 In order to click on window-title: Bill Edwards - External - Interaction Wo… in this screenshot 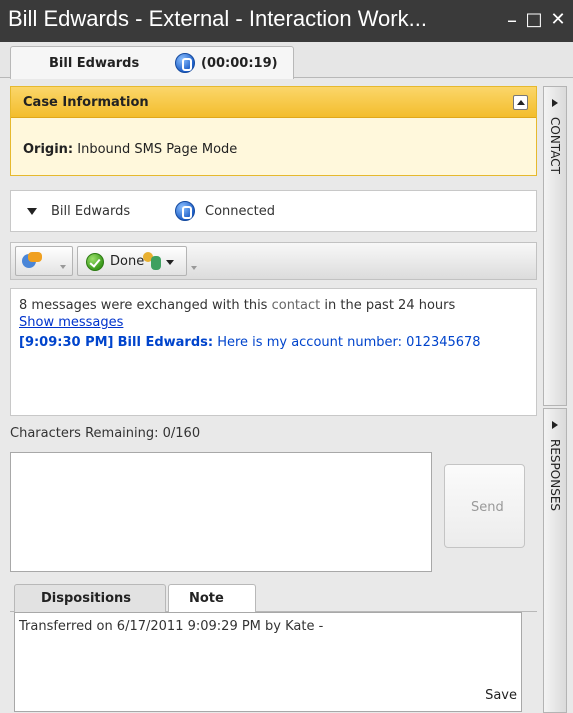, I will do `click(217, 18)`.